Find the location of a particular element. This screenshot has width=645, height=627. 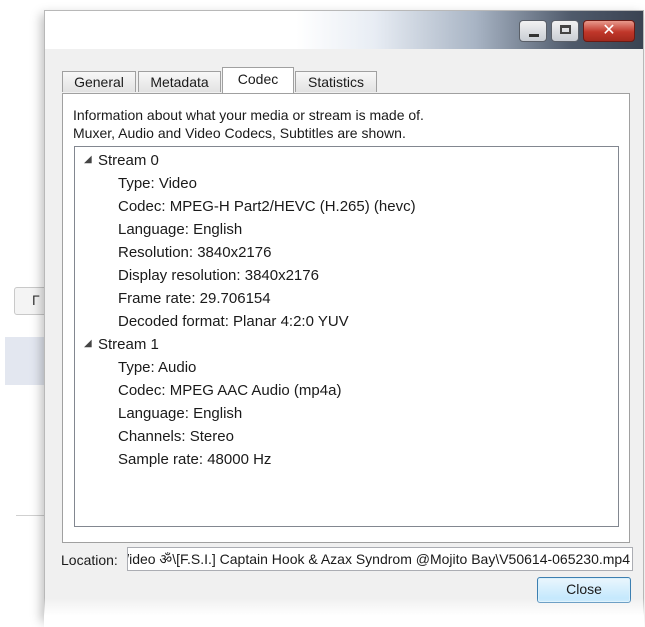

minimize-button is located at coordinates (533, 31).